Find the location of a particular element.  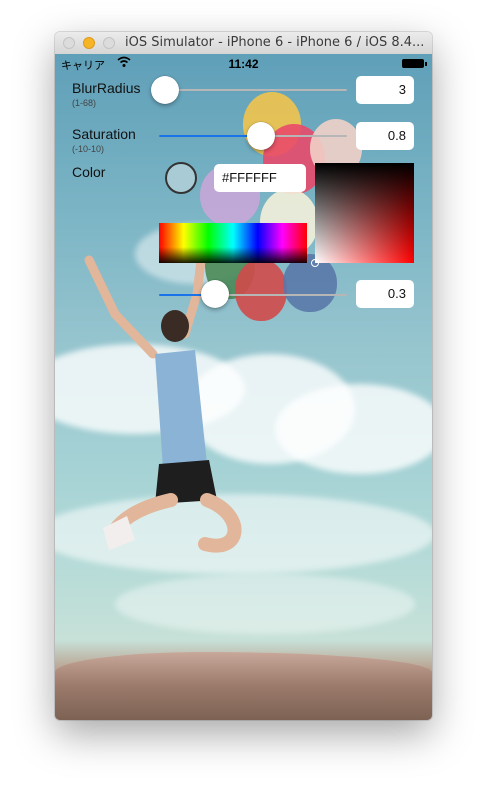

saturation-brightness-marker is located at coordinates (315, 263).